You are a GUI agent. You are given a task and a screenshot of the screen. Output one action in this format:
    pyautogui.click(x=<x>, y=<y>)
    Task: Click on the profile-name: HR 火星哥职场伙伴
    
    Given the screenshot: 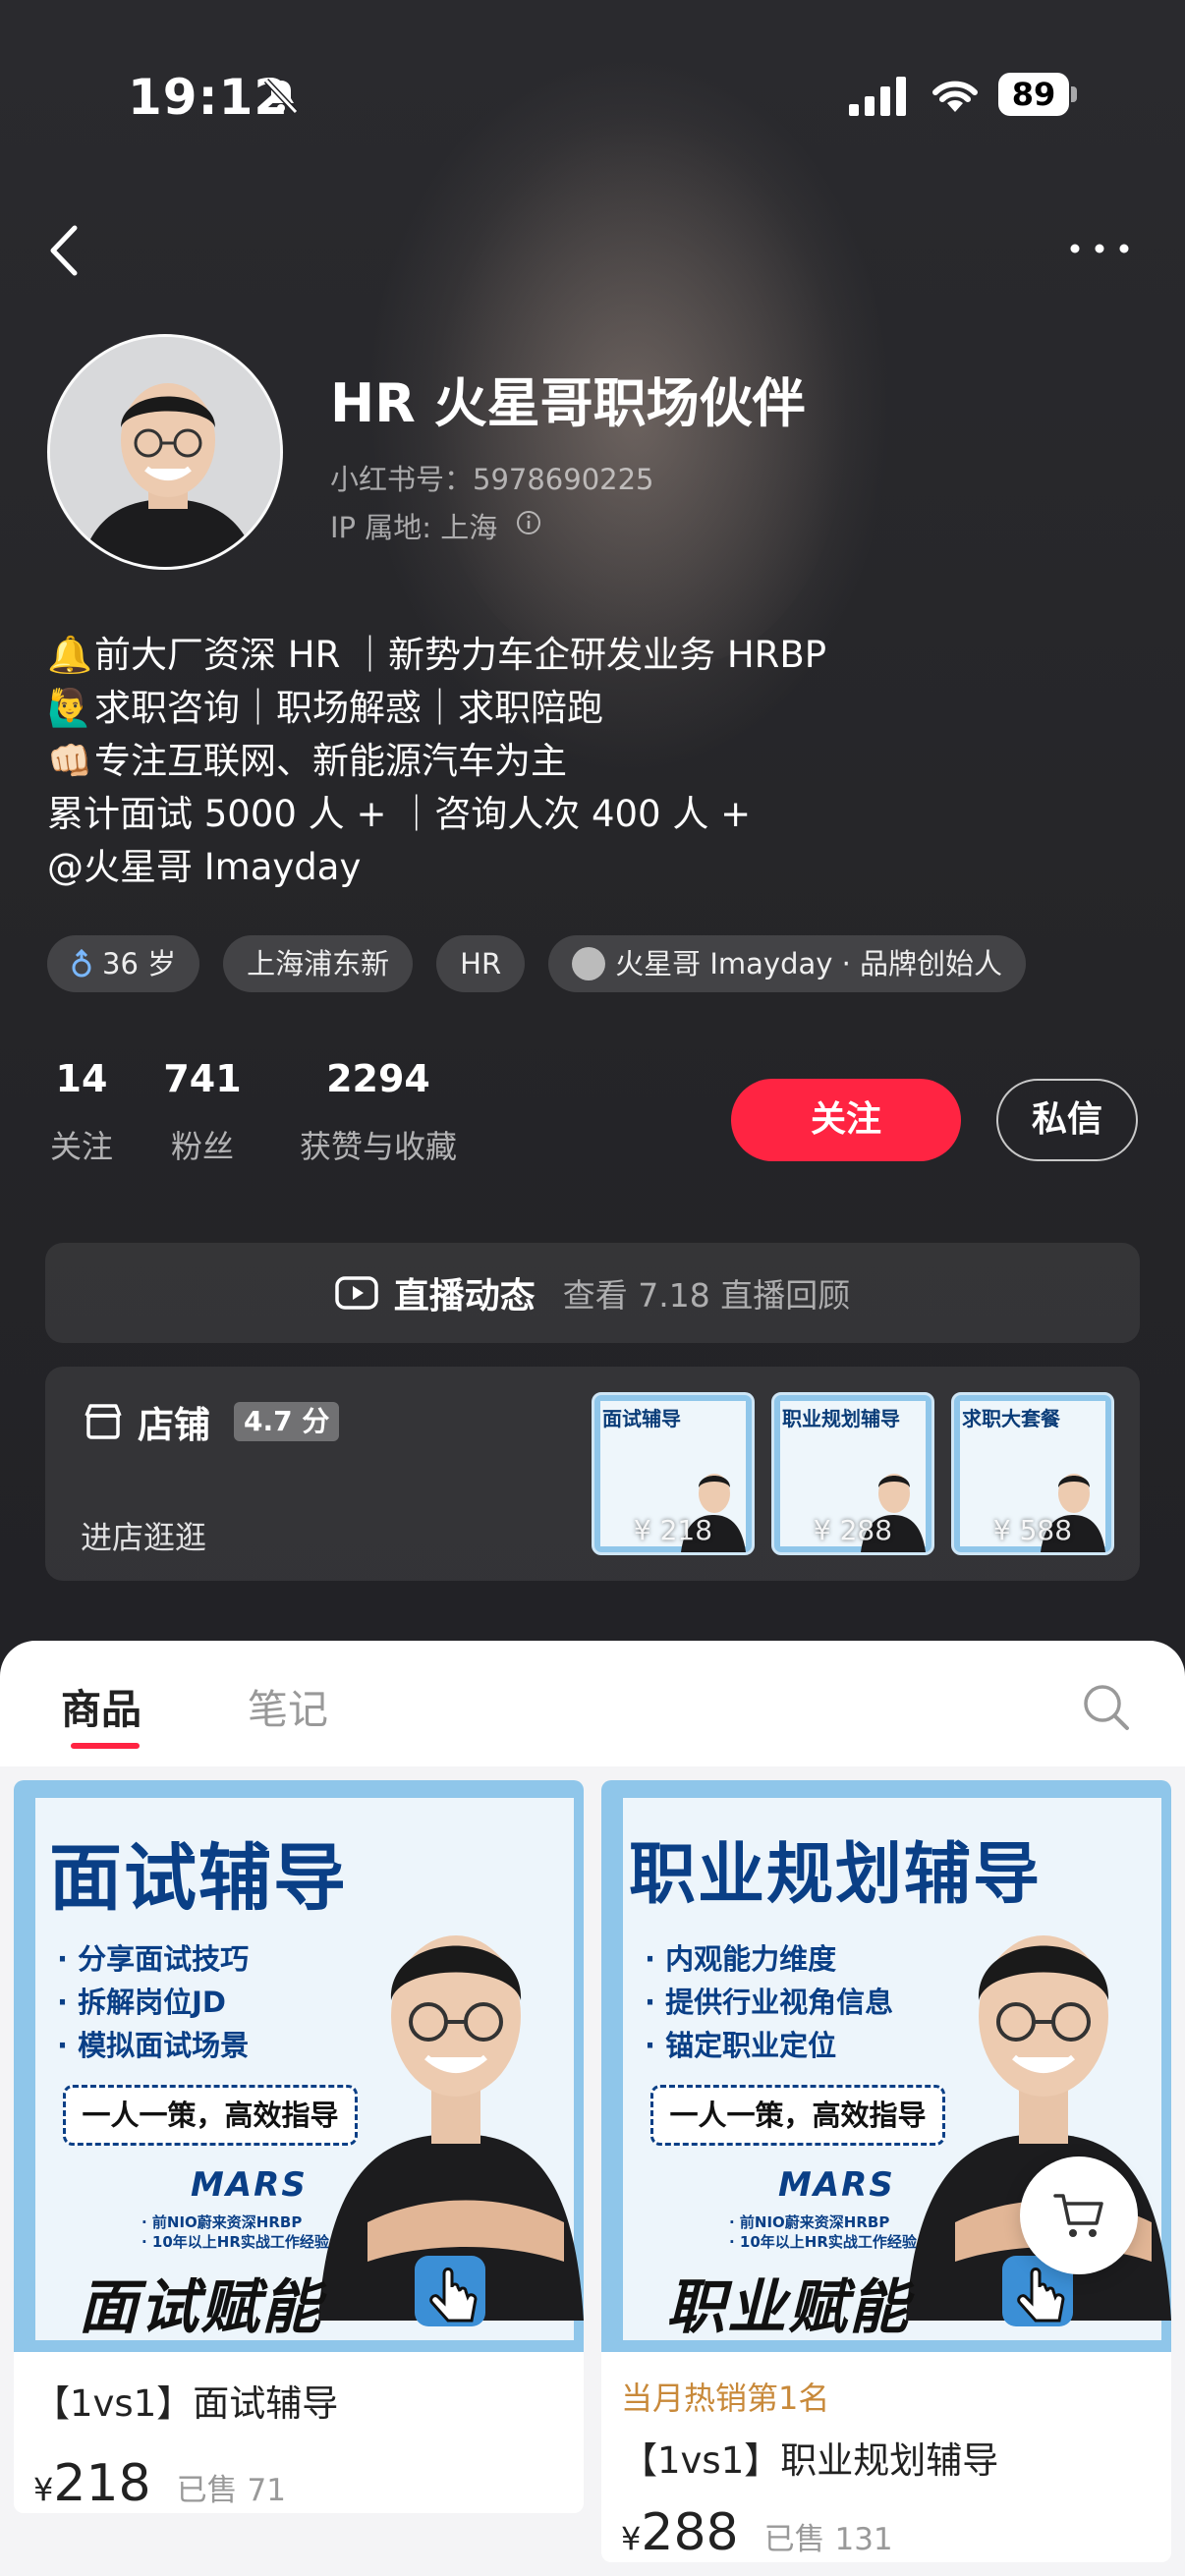 What is the action you would take?
    pyautogui.click(x=568, y=403)
    